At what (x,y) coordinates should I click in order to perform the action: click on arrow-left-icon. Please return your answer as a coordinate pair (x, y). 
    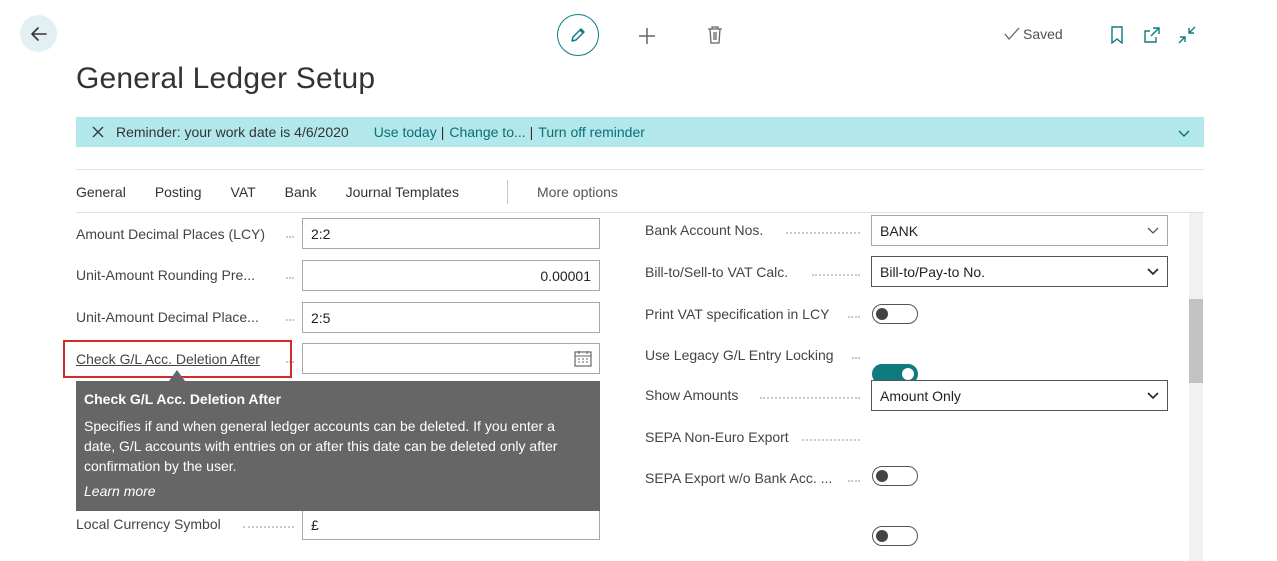
    Looking at the image, I should click on (38, 33).